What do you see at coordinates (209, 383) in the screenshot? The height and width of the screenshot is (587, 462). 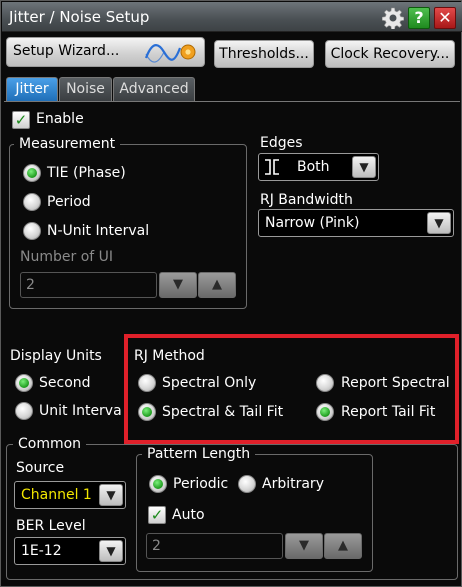 I see `spectral-only-label: Spectral Only` at bounding box center [209, 383].